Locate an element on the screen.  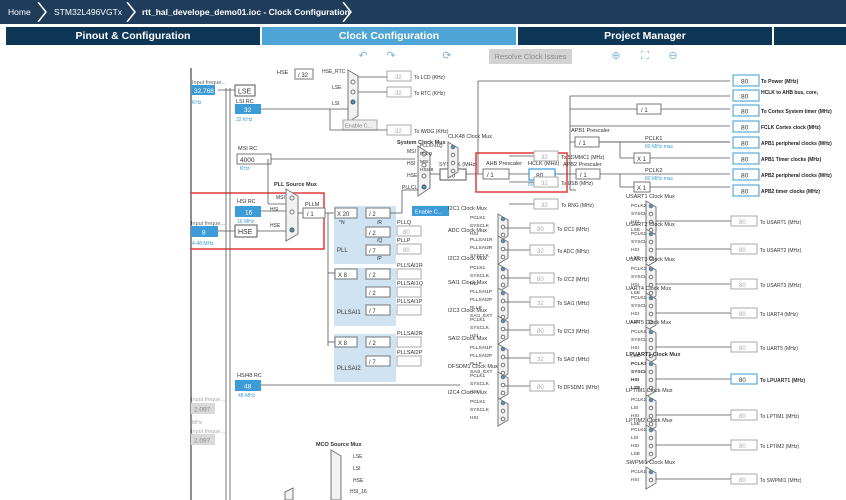
pclk1-max-label: 80 MHz max is located at coordinates (659, 147).